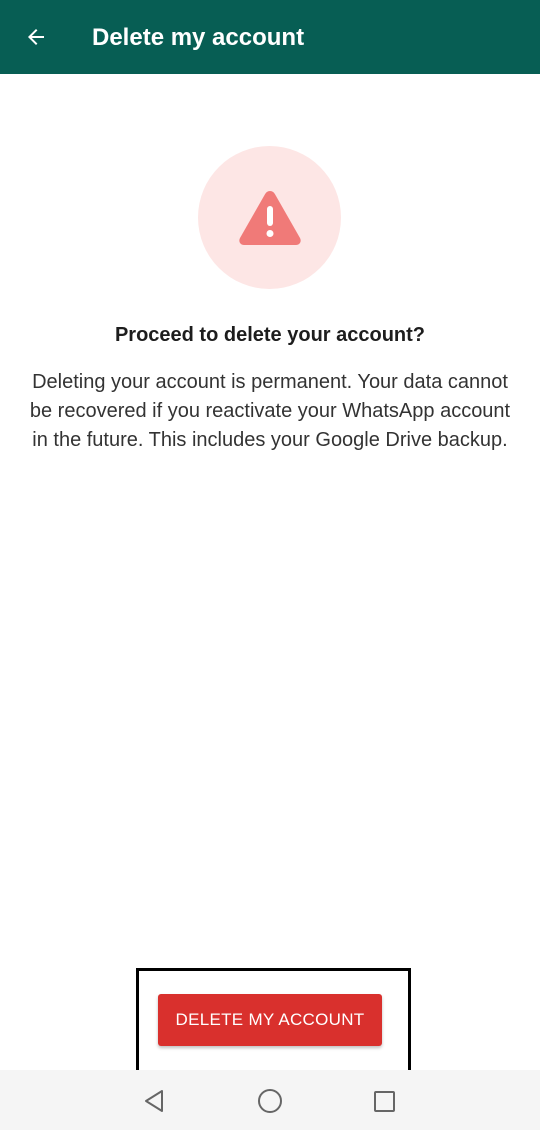  I want to click on arrow-left-icon, so click(36, 37).